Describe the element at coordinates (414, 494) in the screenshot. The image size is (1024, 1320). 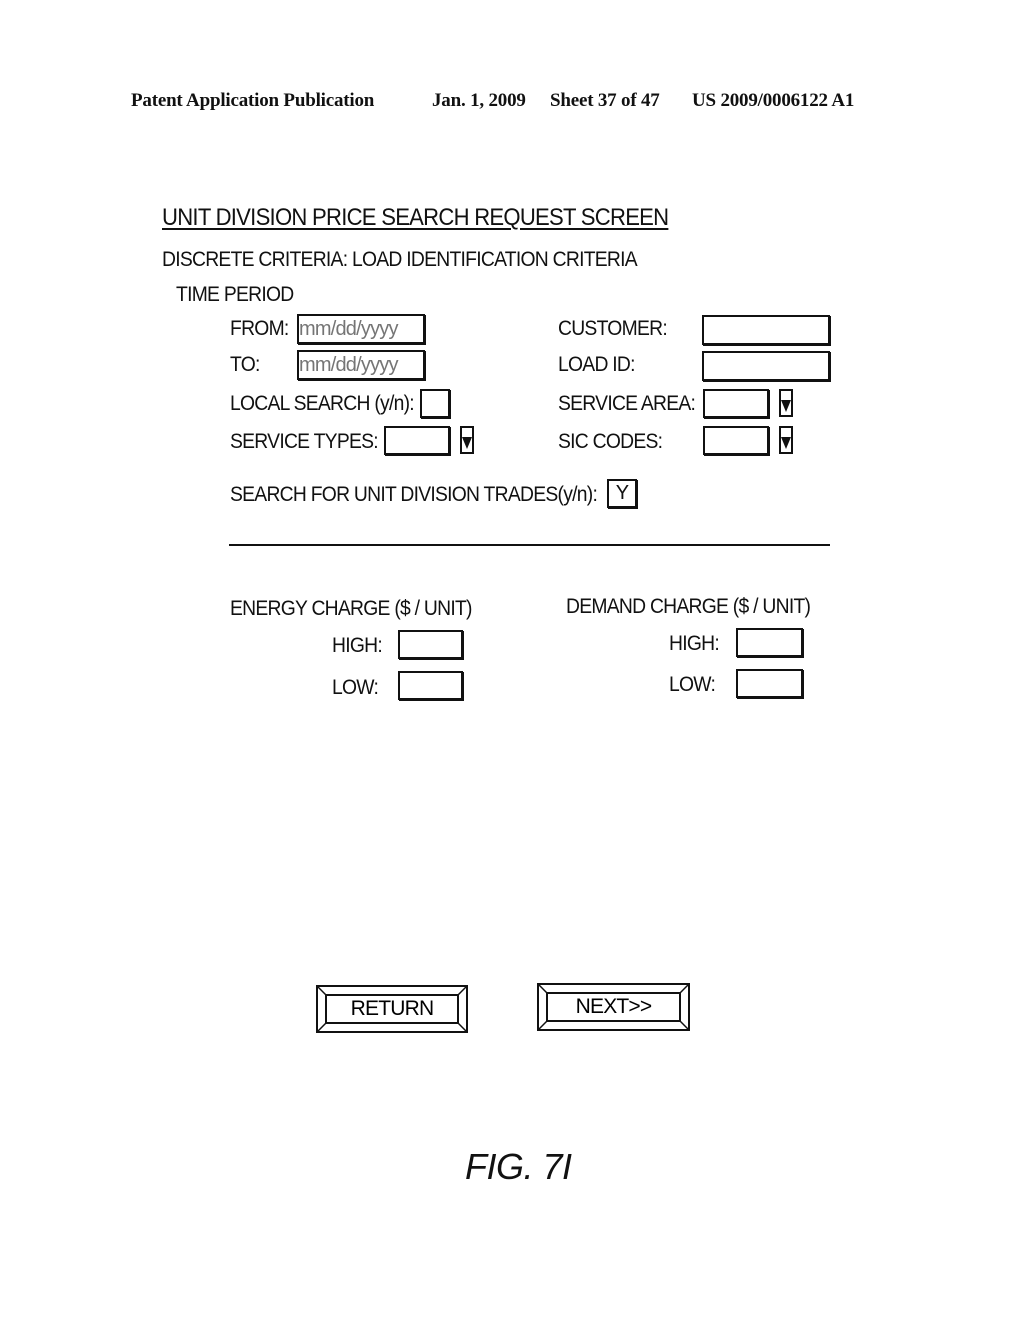
I see `unit-division-trades-label: SEARCH FOR UNIT DIVISION TRADES(y/n):` at that location.